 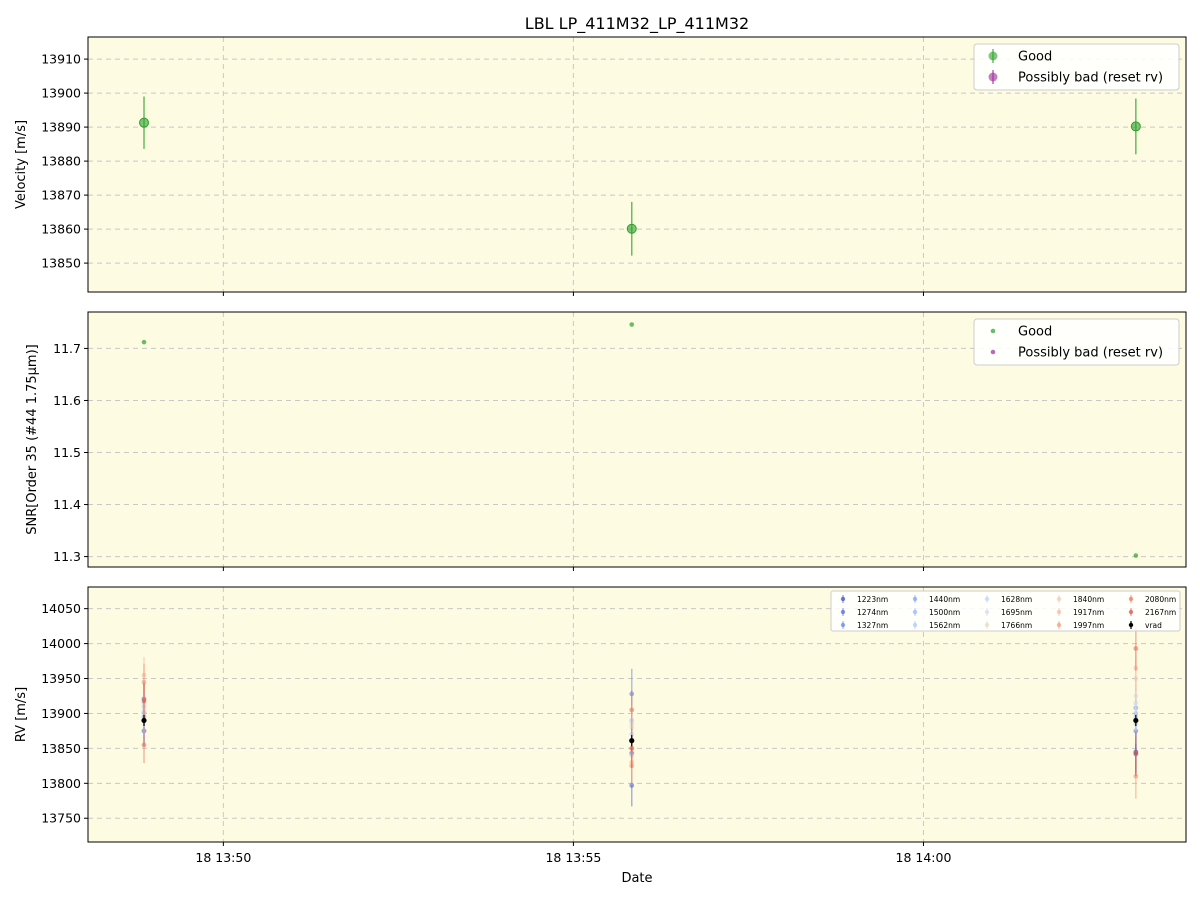 What do you see at coordinates (61, 59) in the screenshot?
I see `y-tick-label: 13910` at bounding box center [61, 59].